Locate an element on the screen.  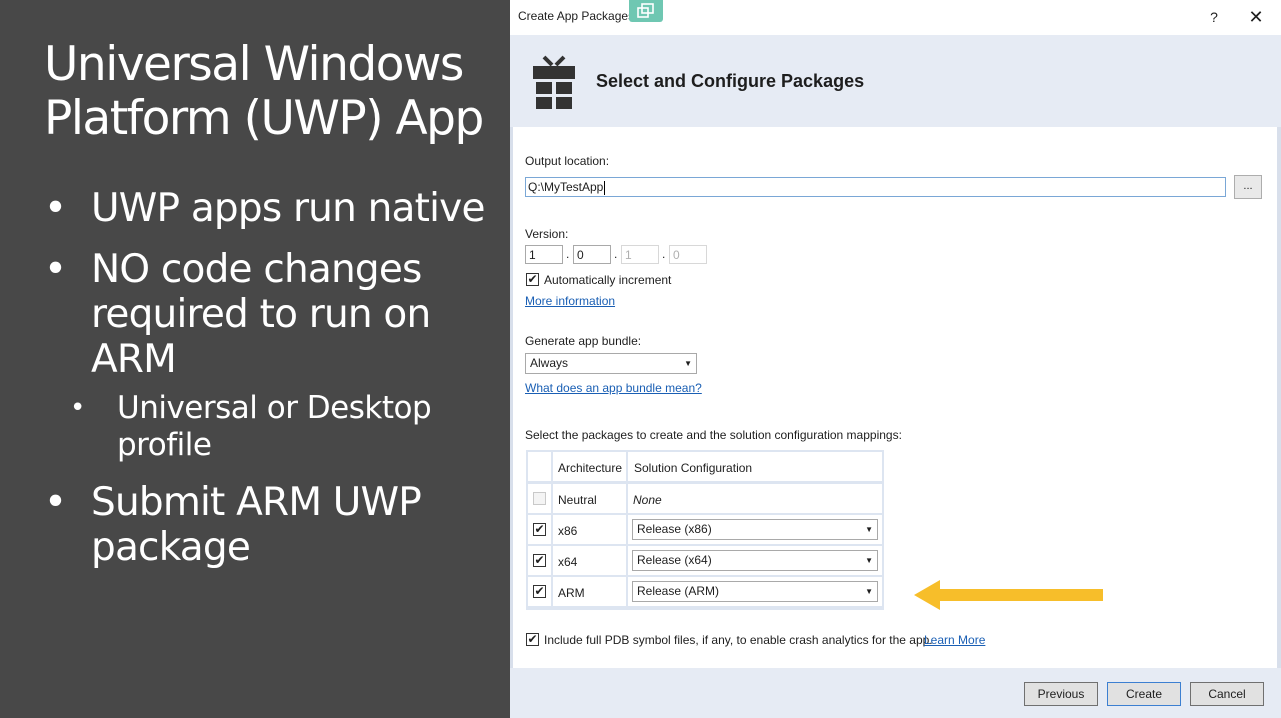
architecture-cell: Neutral is located at coordinates (589, 498).